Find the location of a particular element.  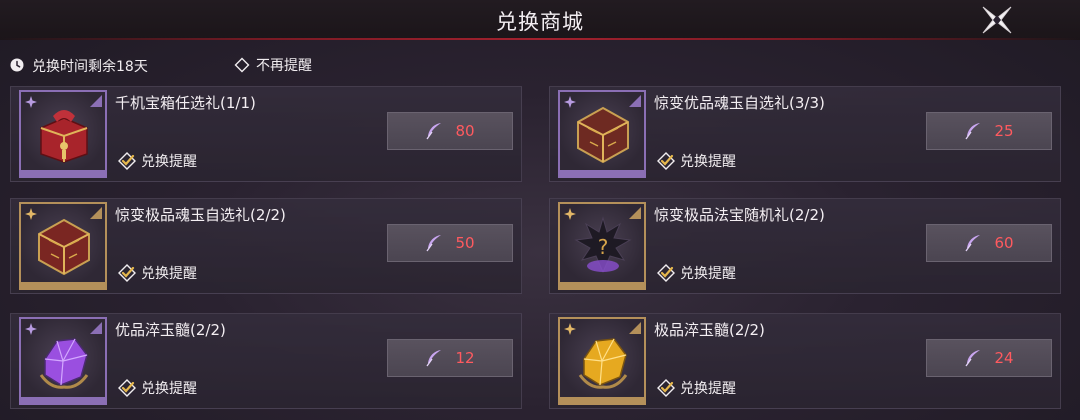

item-name: 惊变极品魂玉自选礼(2/2) is located at coordinates (200, 215).